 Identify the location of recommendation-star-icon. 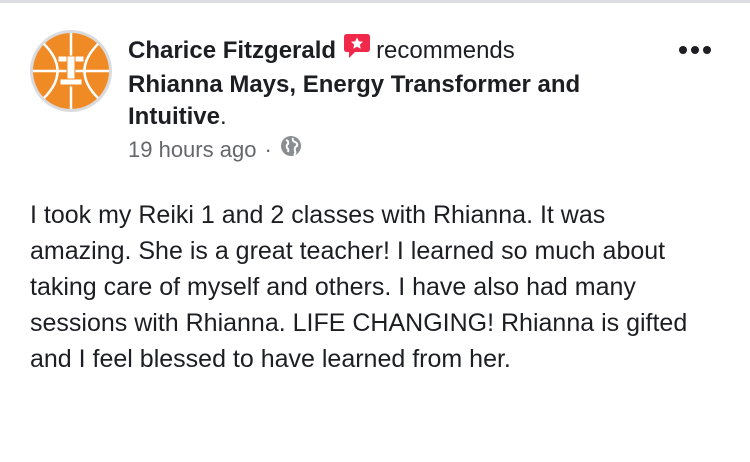
(357, 50).